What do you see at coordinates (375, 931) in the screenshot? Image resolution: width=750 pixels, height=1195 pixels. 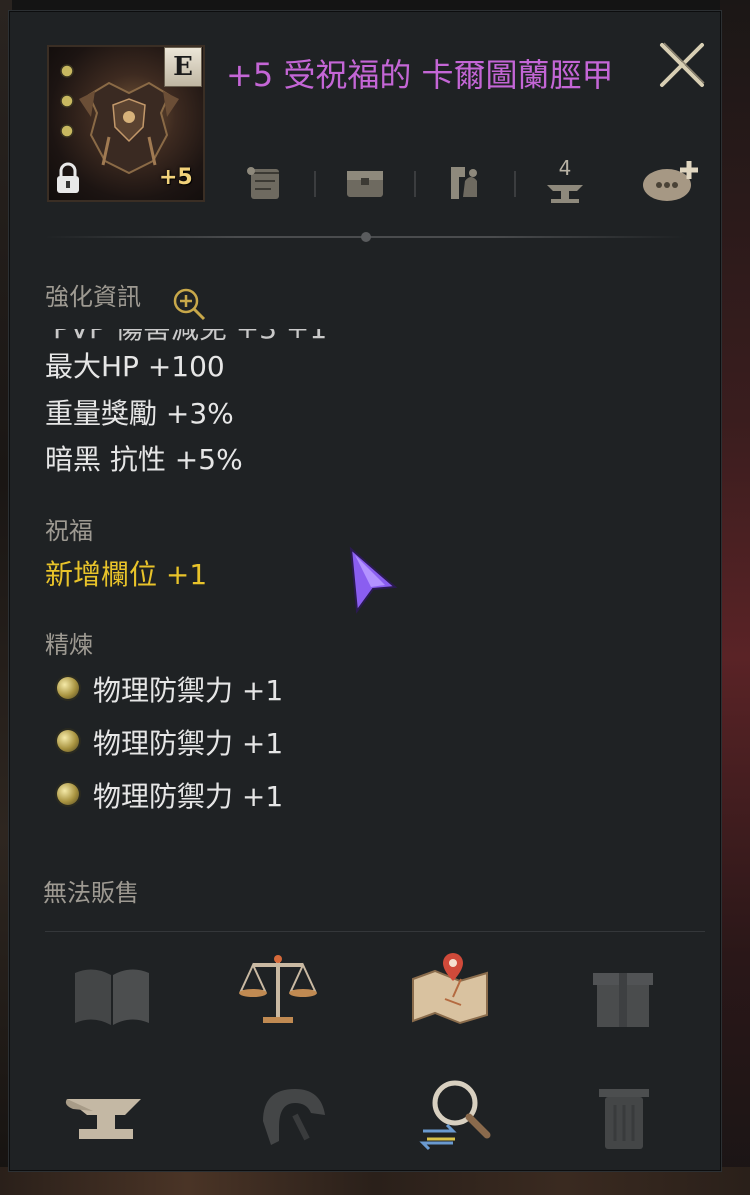 I see `footer-divider` at bounding box center [375, 931].